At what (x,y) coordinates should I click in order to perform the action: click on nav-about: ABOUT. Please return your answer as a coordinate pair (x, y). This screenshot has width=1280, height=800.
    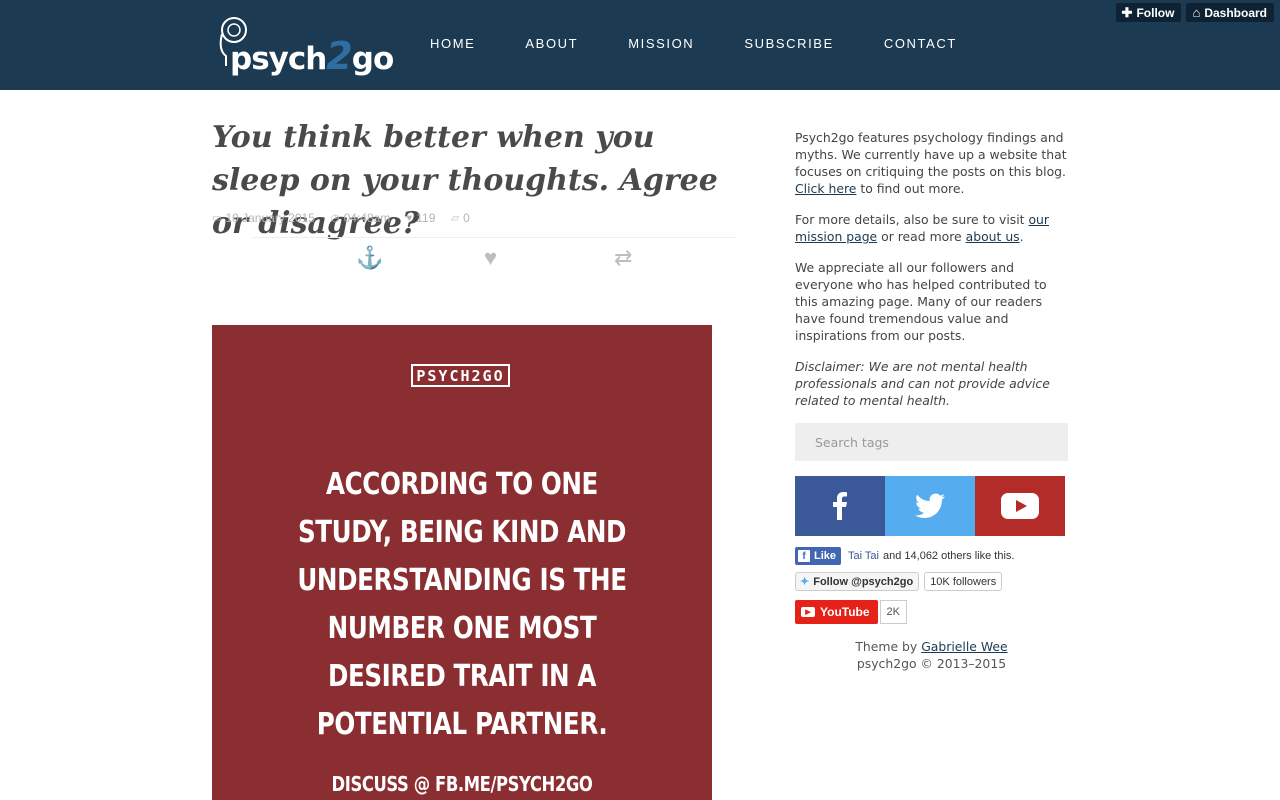
    Looking at the image, I should click on (551, 43).